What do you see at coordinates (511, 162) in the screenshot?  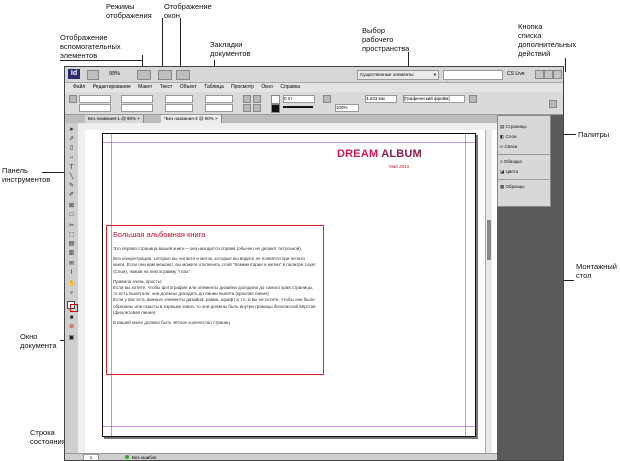 I see `panel-stroke: ≡ Обводка` at bounding box center [511, 162].